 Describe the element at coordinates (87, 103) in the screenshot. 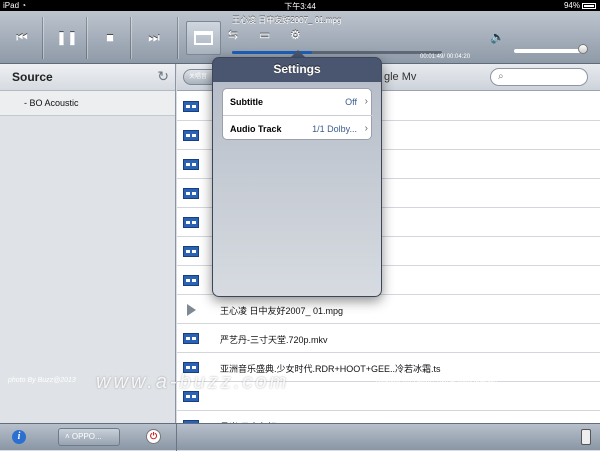

I see `source-item: - BO Acoustic` at that location.